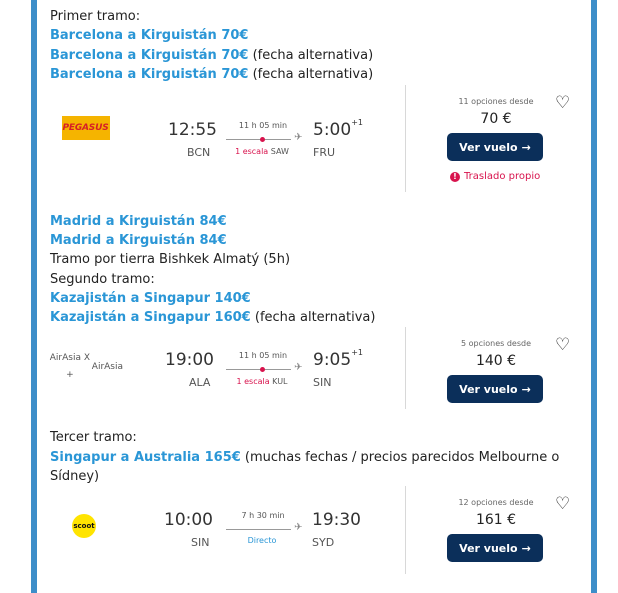  I want to click on departure-code: ALA, so click(200, 382).